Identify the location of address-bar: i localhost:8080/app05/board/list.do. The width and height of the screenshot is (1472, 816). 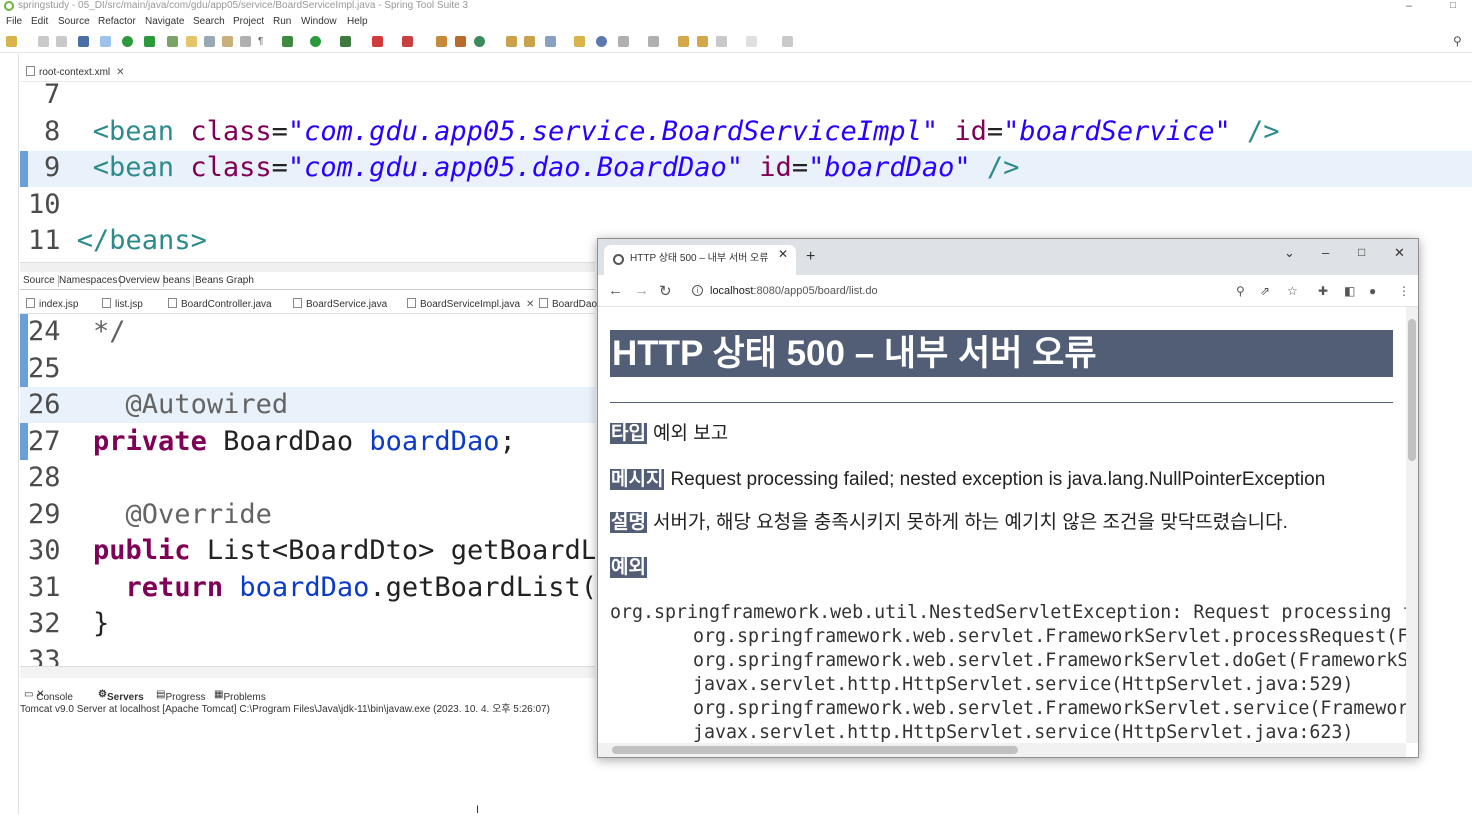
(999, 291).